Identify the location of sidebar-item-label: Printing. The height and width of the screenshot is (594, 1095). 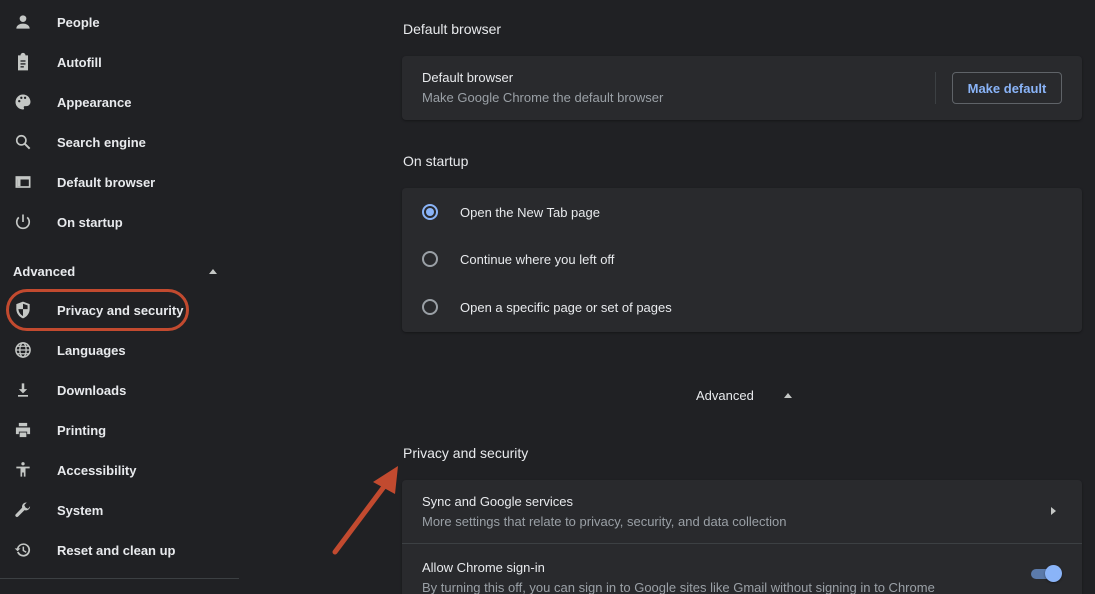
(82, 430).